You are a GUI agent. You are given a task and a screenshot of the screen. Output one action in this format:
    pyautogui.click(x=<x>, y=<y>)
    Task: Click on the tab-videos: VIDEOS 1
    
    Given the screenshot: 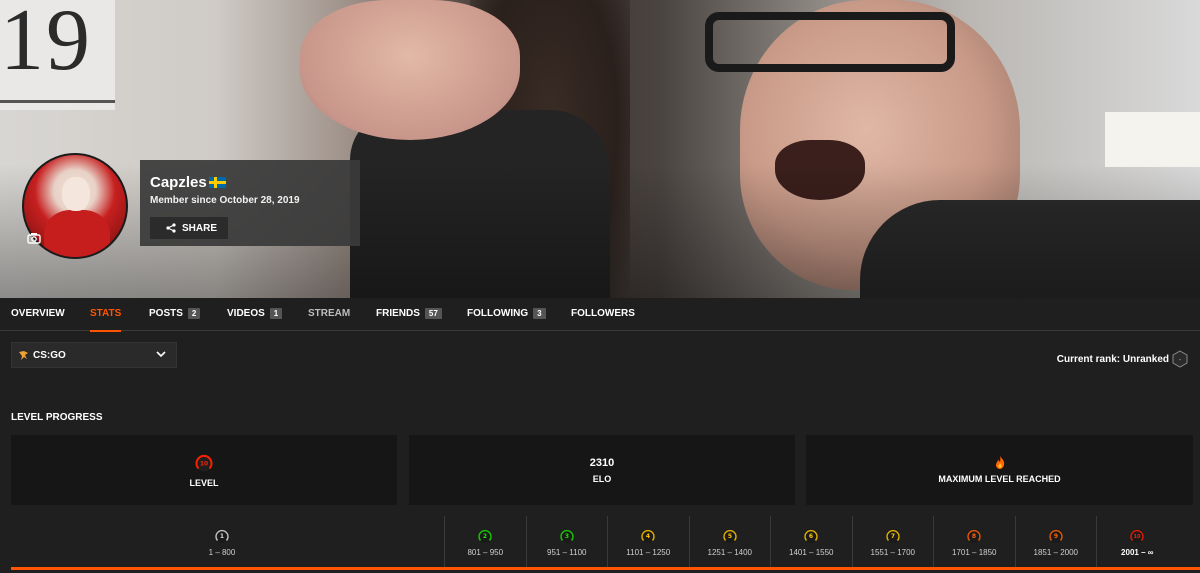 What is the action you would take?
    pyautogui.click(x=255, y=313)
    